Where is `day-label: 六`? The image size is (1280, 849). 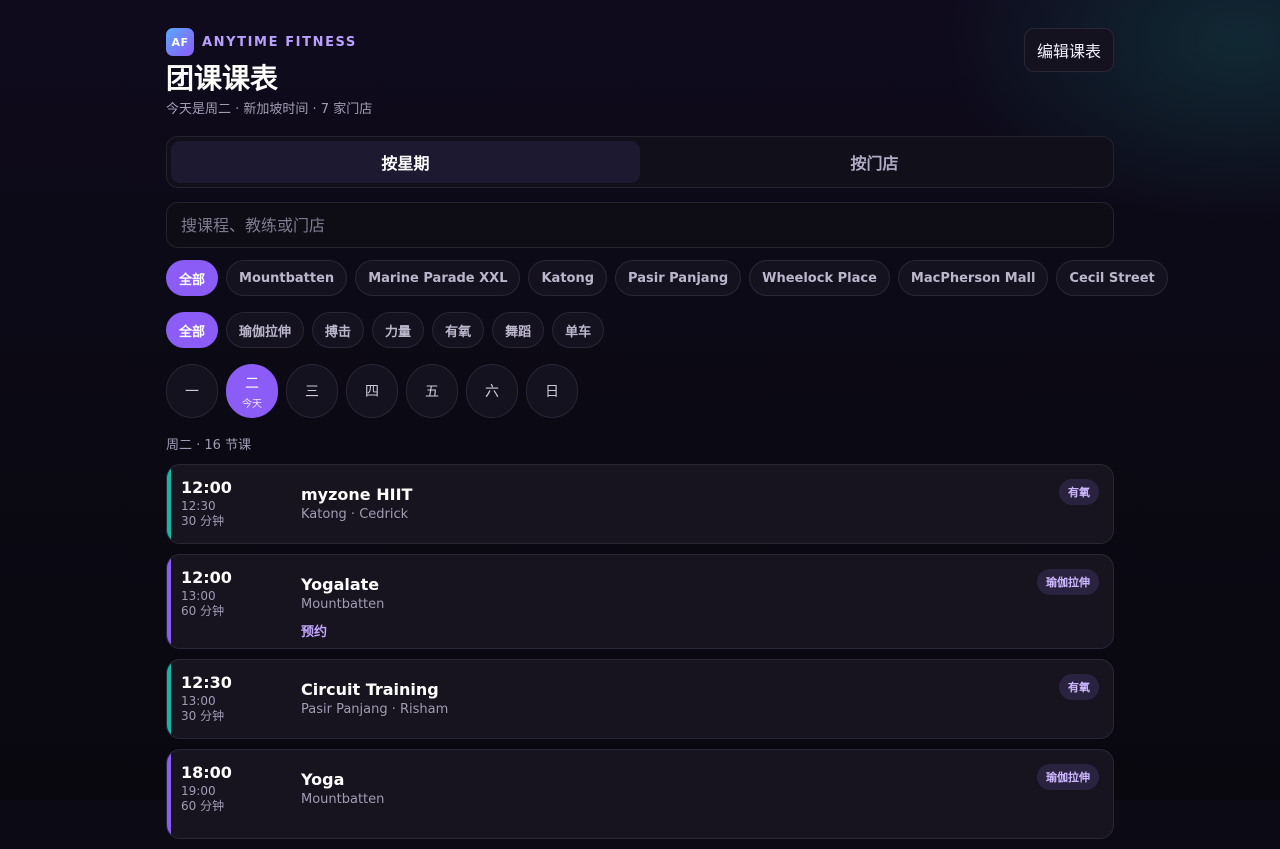 day-label: 六 is located at coordinates (492, 392).